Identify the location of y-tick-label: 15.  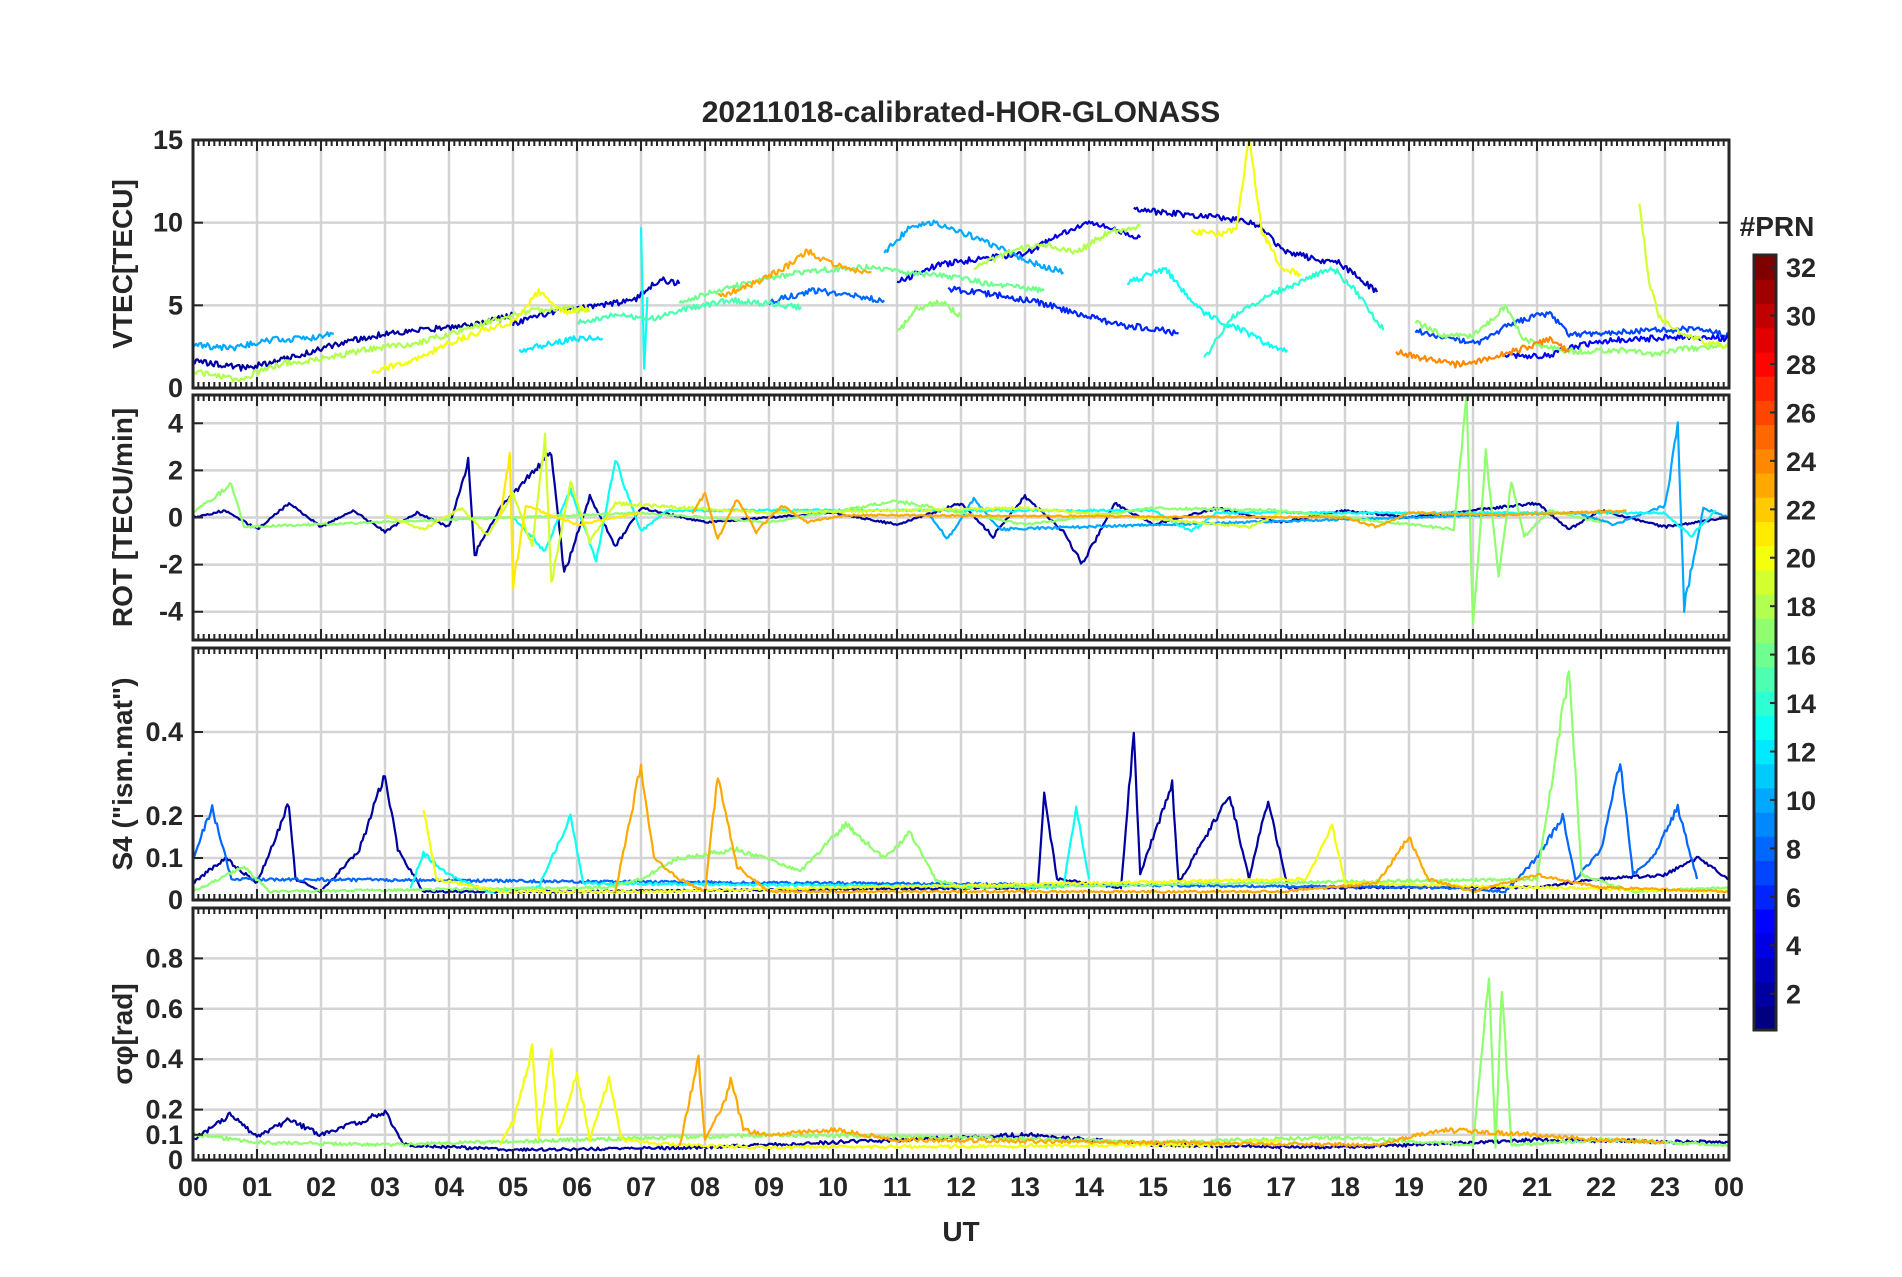
(168, 140).